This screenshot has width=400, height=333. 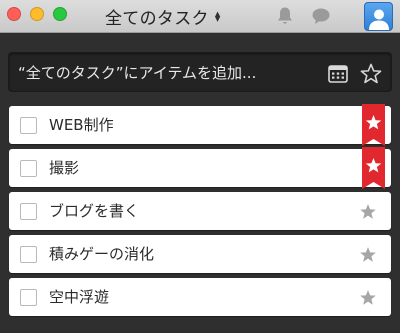 What do you see at coordinates (64, 168) in the screenshot?
I see `task-title: 撮影` at bounding box center [64, 168].